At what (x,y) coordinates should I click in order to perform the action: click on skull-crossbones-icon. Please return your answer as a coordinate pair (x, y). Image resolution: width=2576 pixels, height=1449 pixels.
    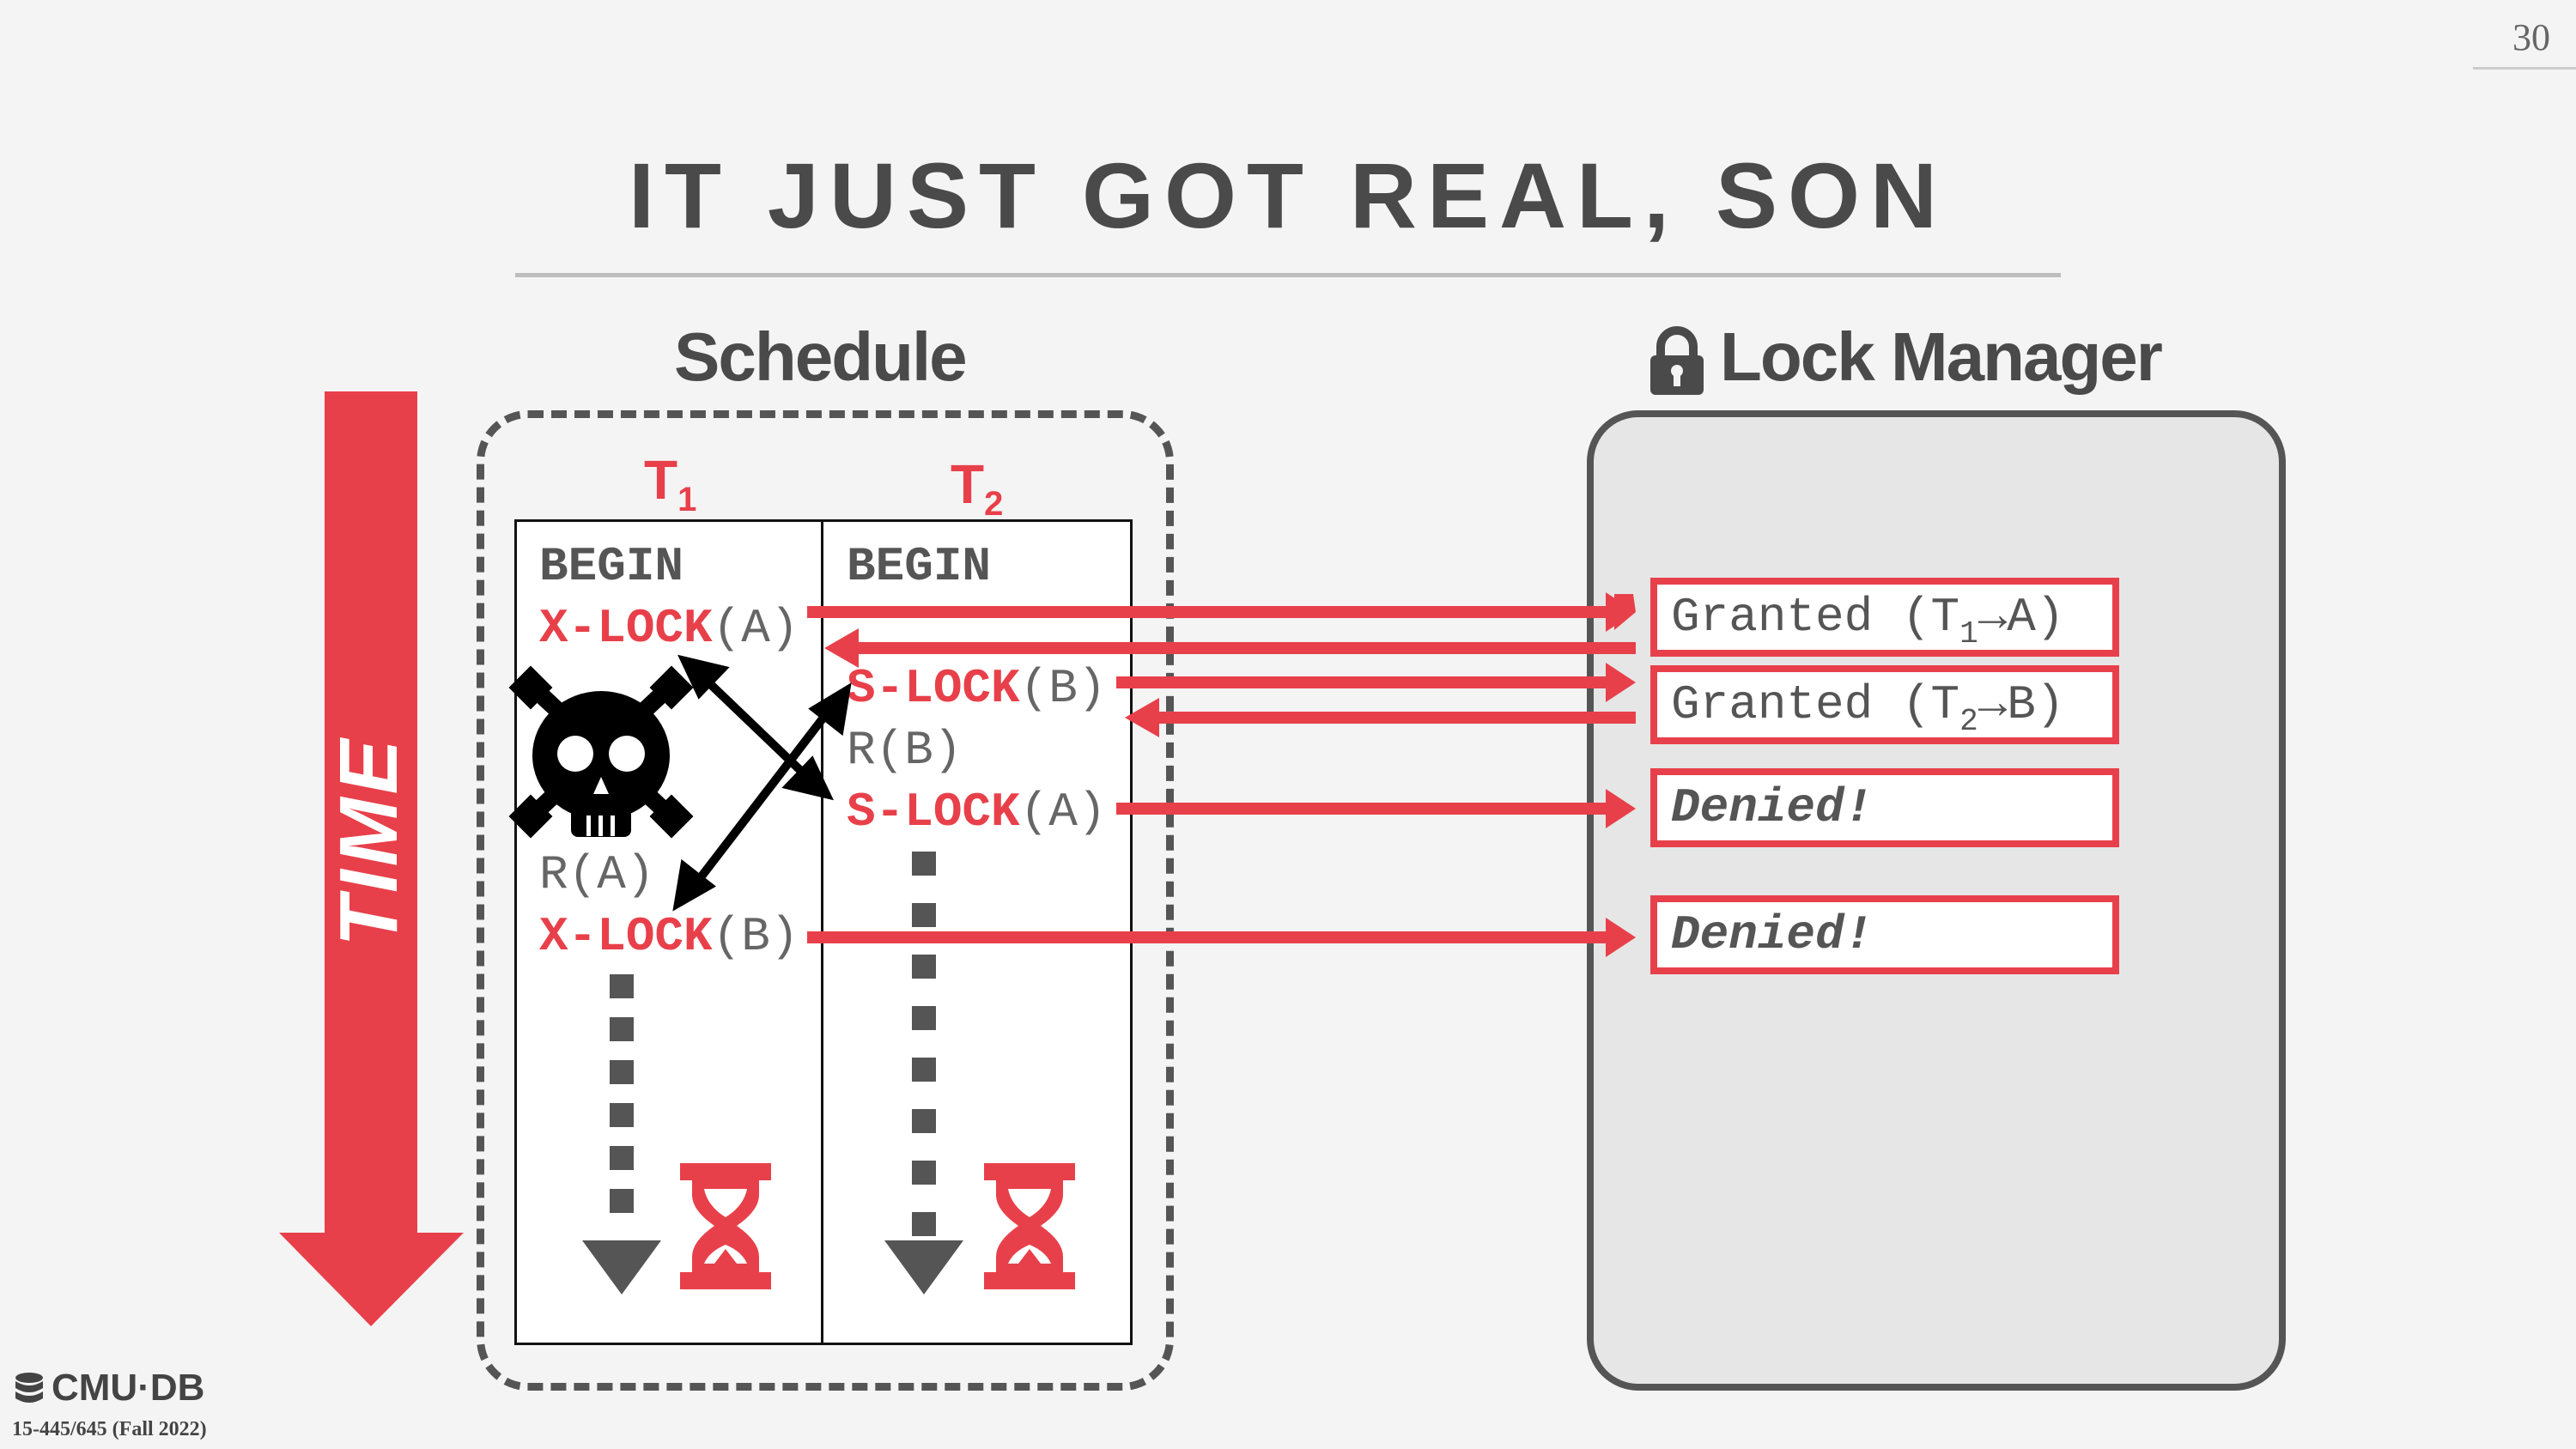
    Looking at the image, I should click on (601, 752).